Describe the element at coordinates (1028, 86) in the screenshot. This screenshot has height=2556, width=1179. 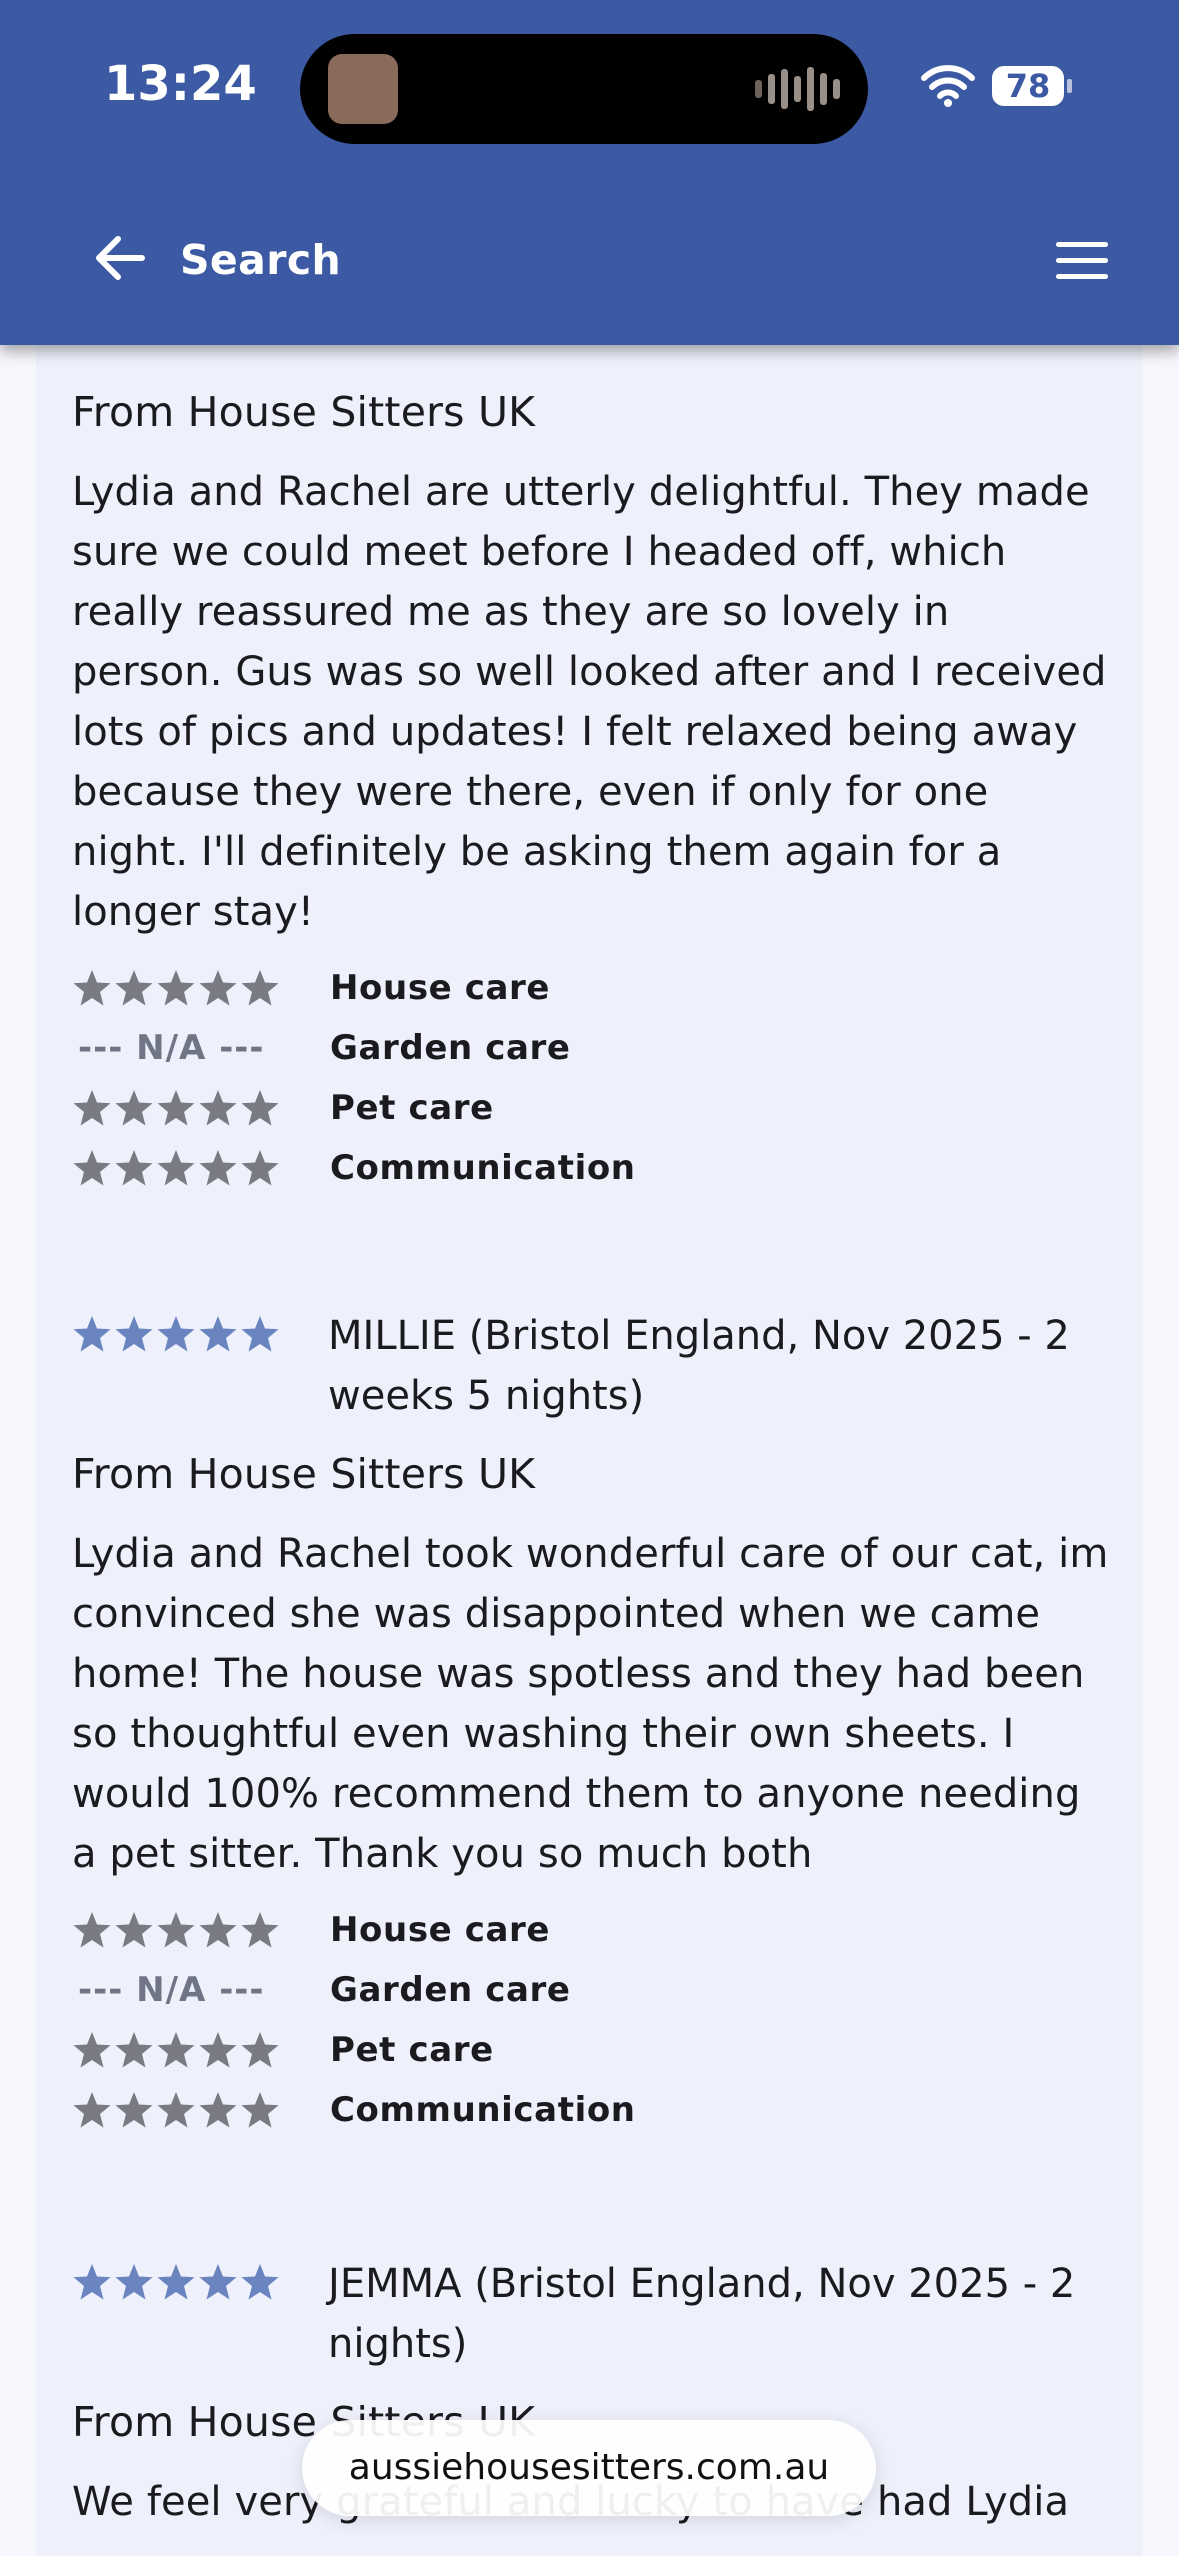
I see `battery-indicator: 78` at that location.